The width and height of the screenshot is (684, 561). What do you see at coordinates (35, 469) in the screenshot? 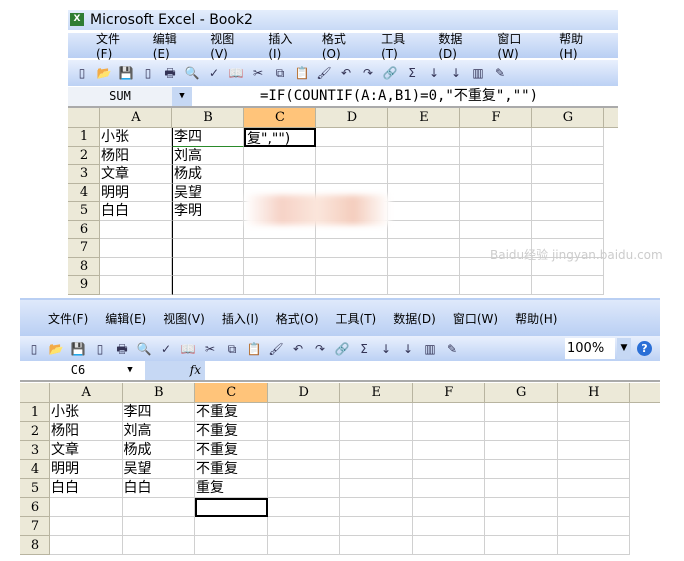
I see `row-header: 4` at bounding box center [35, 469].